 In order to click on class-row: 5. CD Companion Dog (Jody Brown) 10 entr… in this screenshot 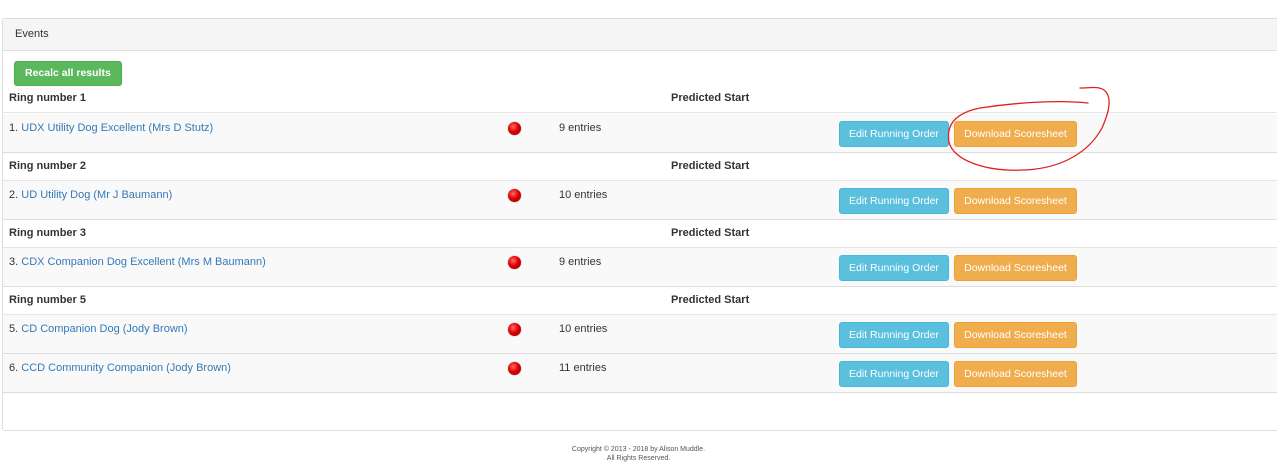, I will do `click(640, 334)`.